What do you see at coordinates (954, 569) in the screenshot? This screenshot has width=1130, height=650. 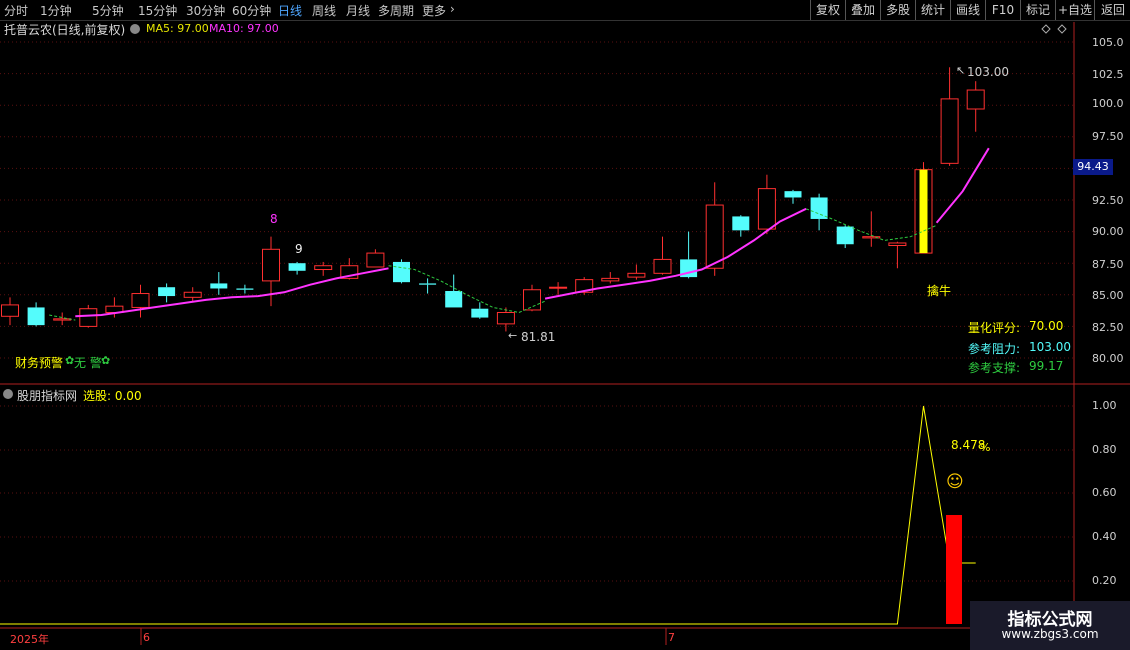 I see `indicator-bar` at bounding box center [954, 569].